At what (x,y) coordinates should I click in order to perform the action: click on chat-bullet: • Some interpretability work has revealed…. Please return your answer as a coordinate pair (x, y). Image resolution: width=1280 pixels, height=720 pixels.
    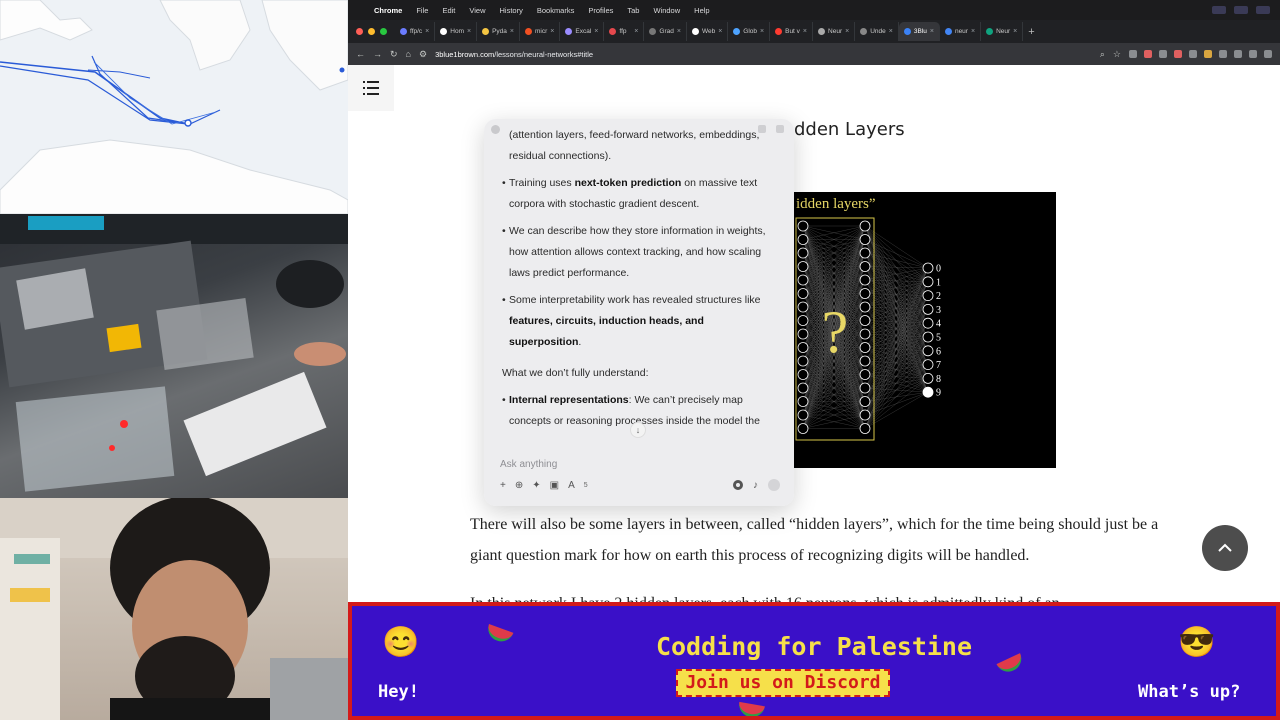
    Looking at the image, I should click on (631, 321).